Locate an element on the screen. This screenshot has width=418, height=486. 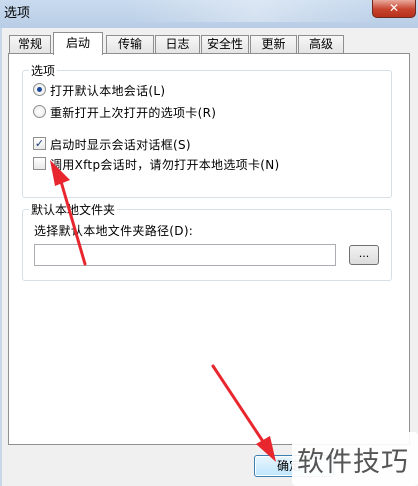
show-session-dialog-checkbox: ✓ is located at coordinates (39, 143).